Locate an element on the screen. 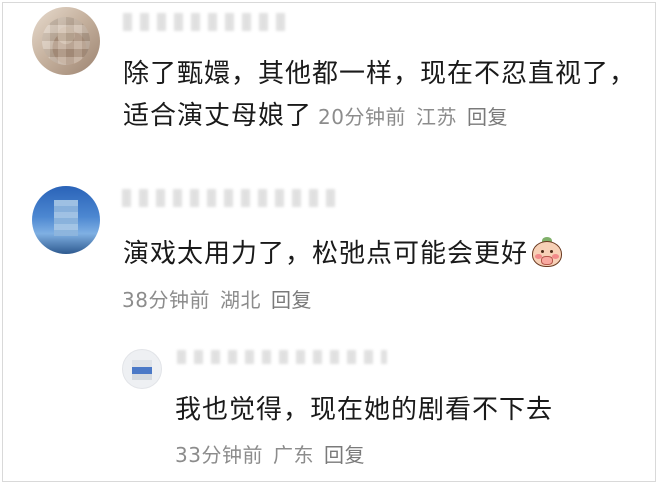  reply-user-avatar is located at coordinates (142, 369).